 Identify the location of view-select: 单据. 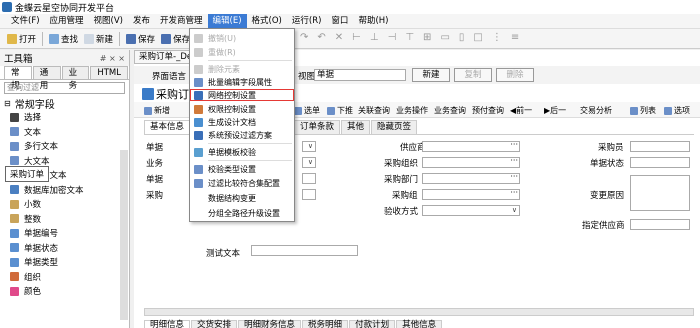
(360, 75).